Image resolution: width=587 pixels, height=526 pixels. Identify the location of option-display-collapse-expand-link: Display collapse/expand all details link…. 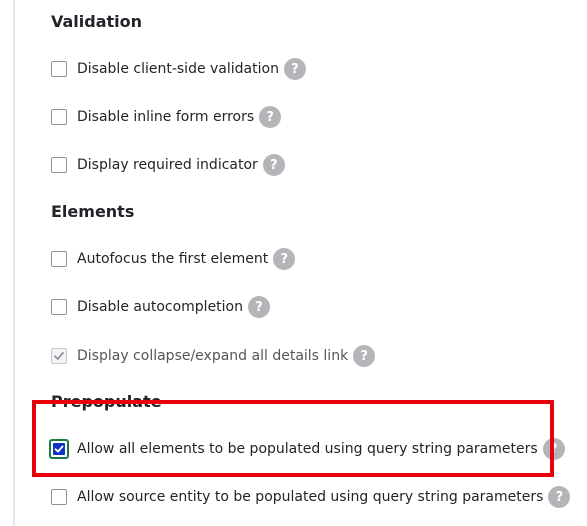
(213, 356).